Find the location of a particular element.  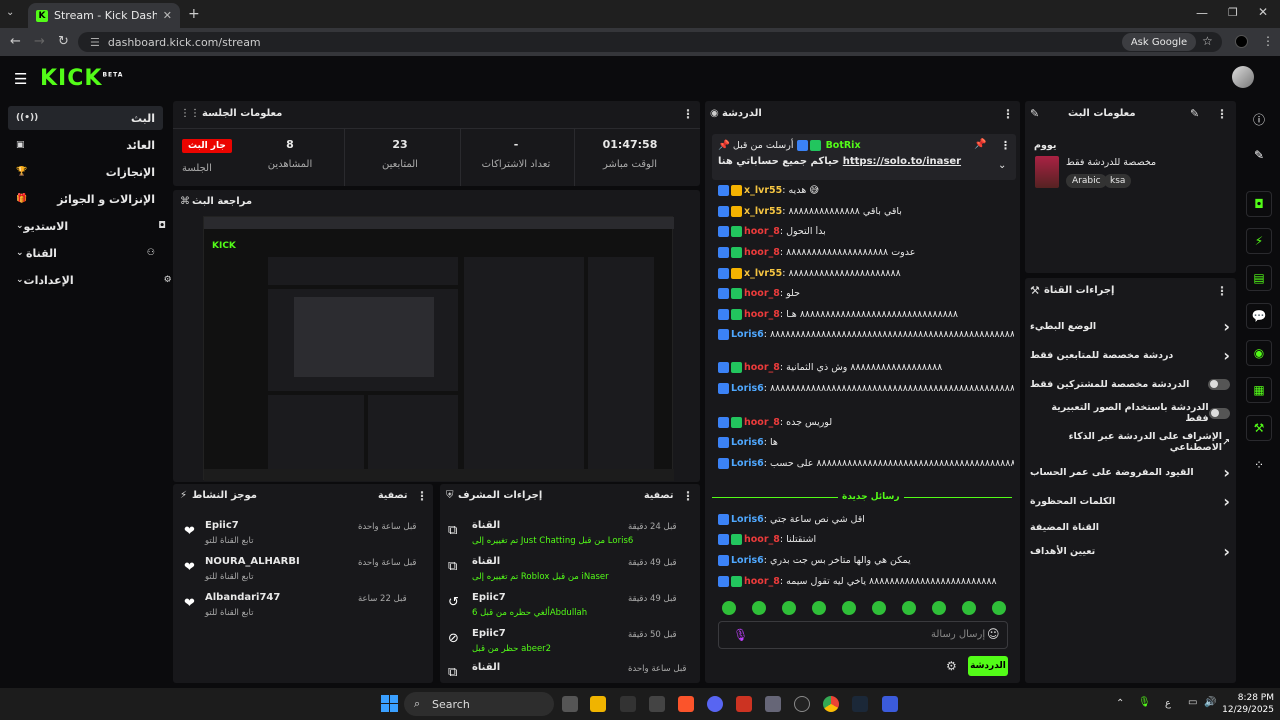

back-icon: ← is located at coordinates (15, 41).